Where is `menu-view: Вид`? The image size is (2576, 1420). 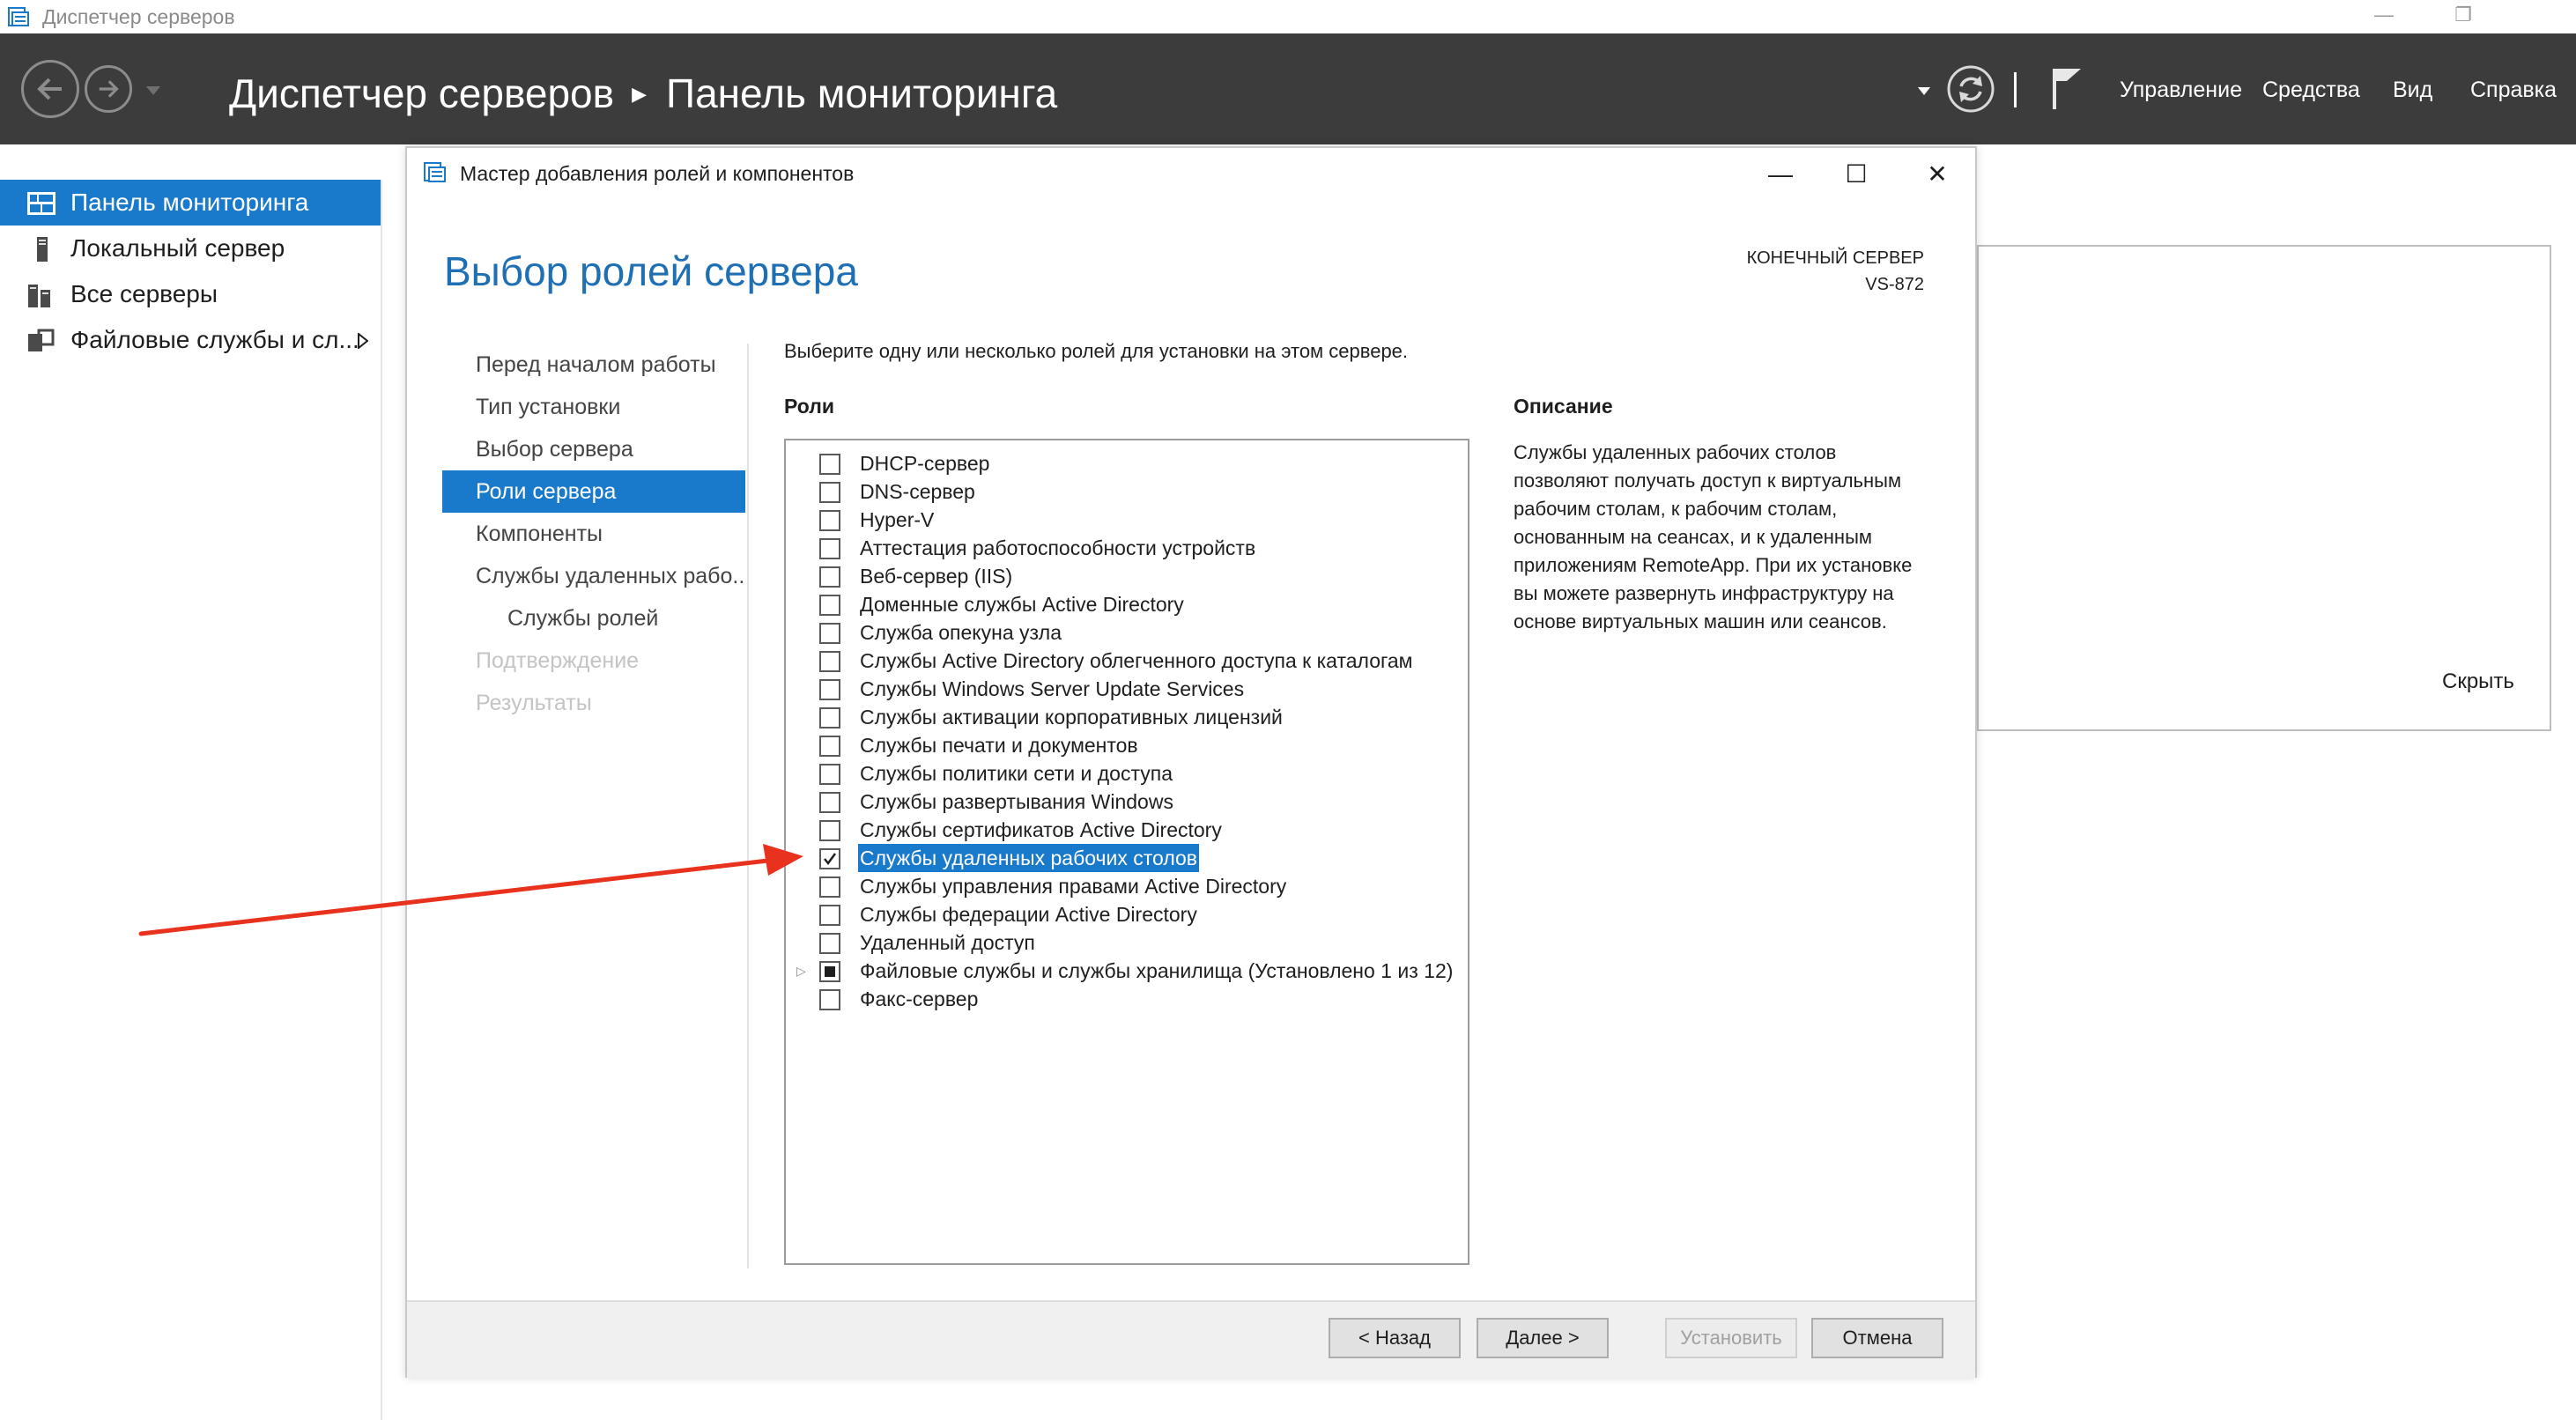 menu-view: Вид is located at coordinates (2413, 90).